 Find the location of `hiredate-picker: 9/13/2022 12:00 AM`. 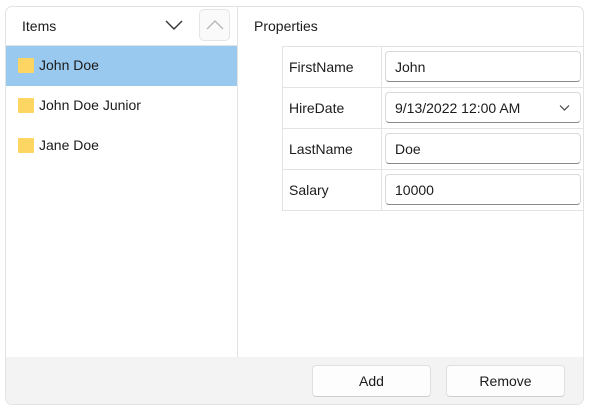

hiredate-picker: 9/13/2022 12:00 AM is located at coordinates (483, 107).